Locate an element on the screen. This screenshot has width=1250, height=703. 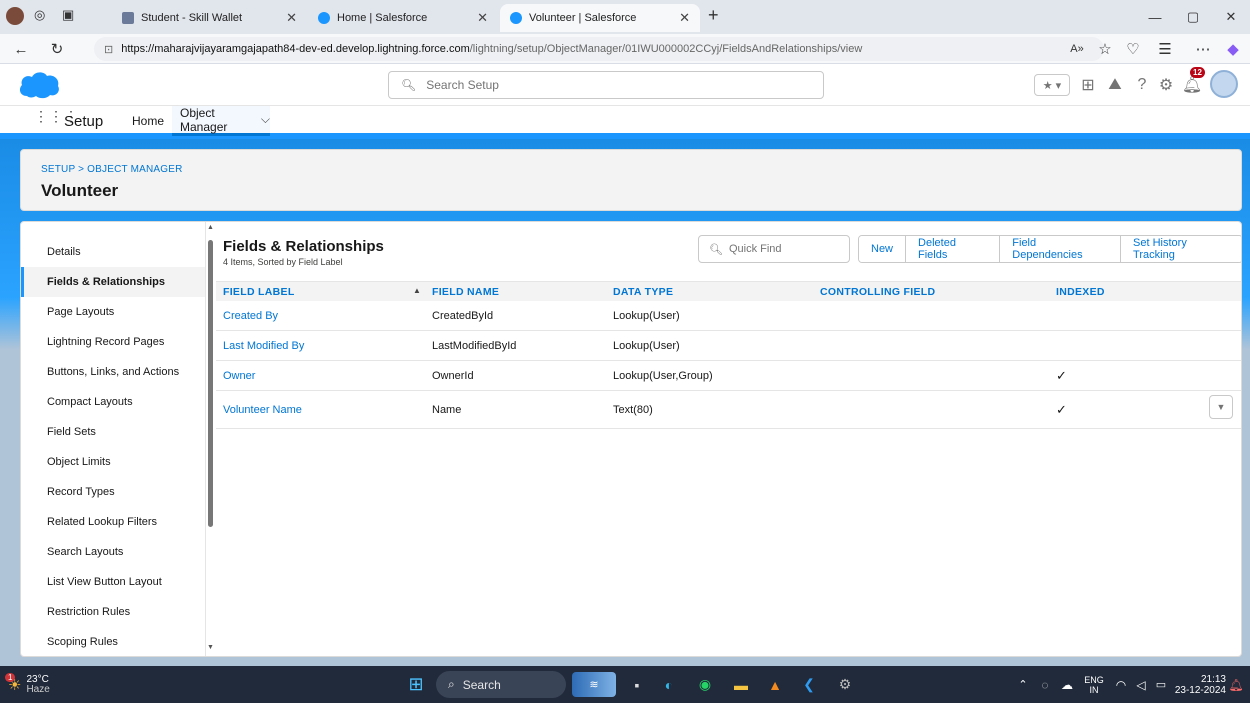
profile-avatar is located at coordinates (15, 16).